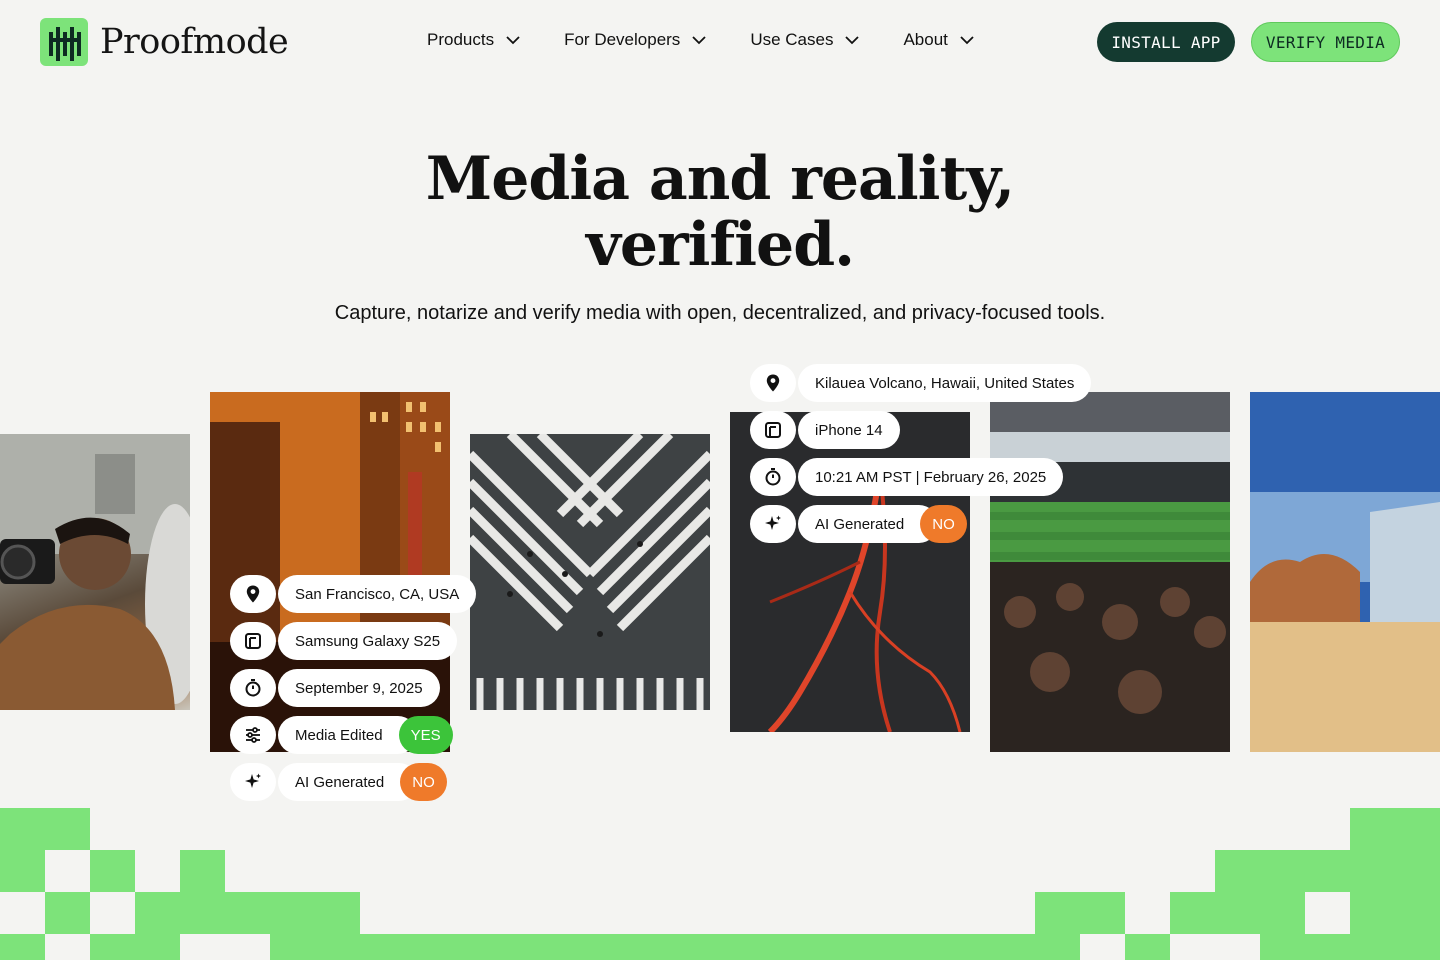  I want to click on menu-item-label: About, so click(925, 39).